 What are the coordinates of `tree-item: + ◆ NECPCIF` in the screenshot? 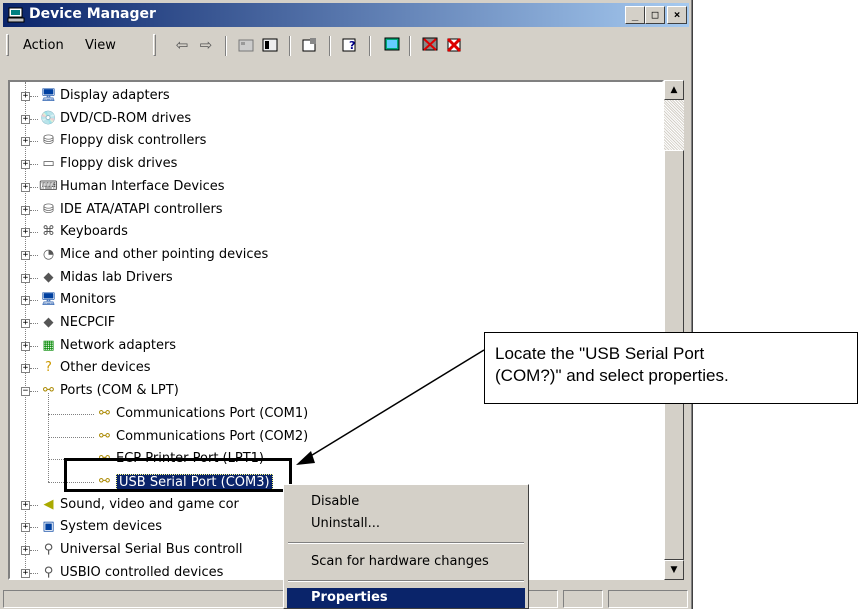 It's located at (330, 323).